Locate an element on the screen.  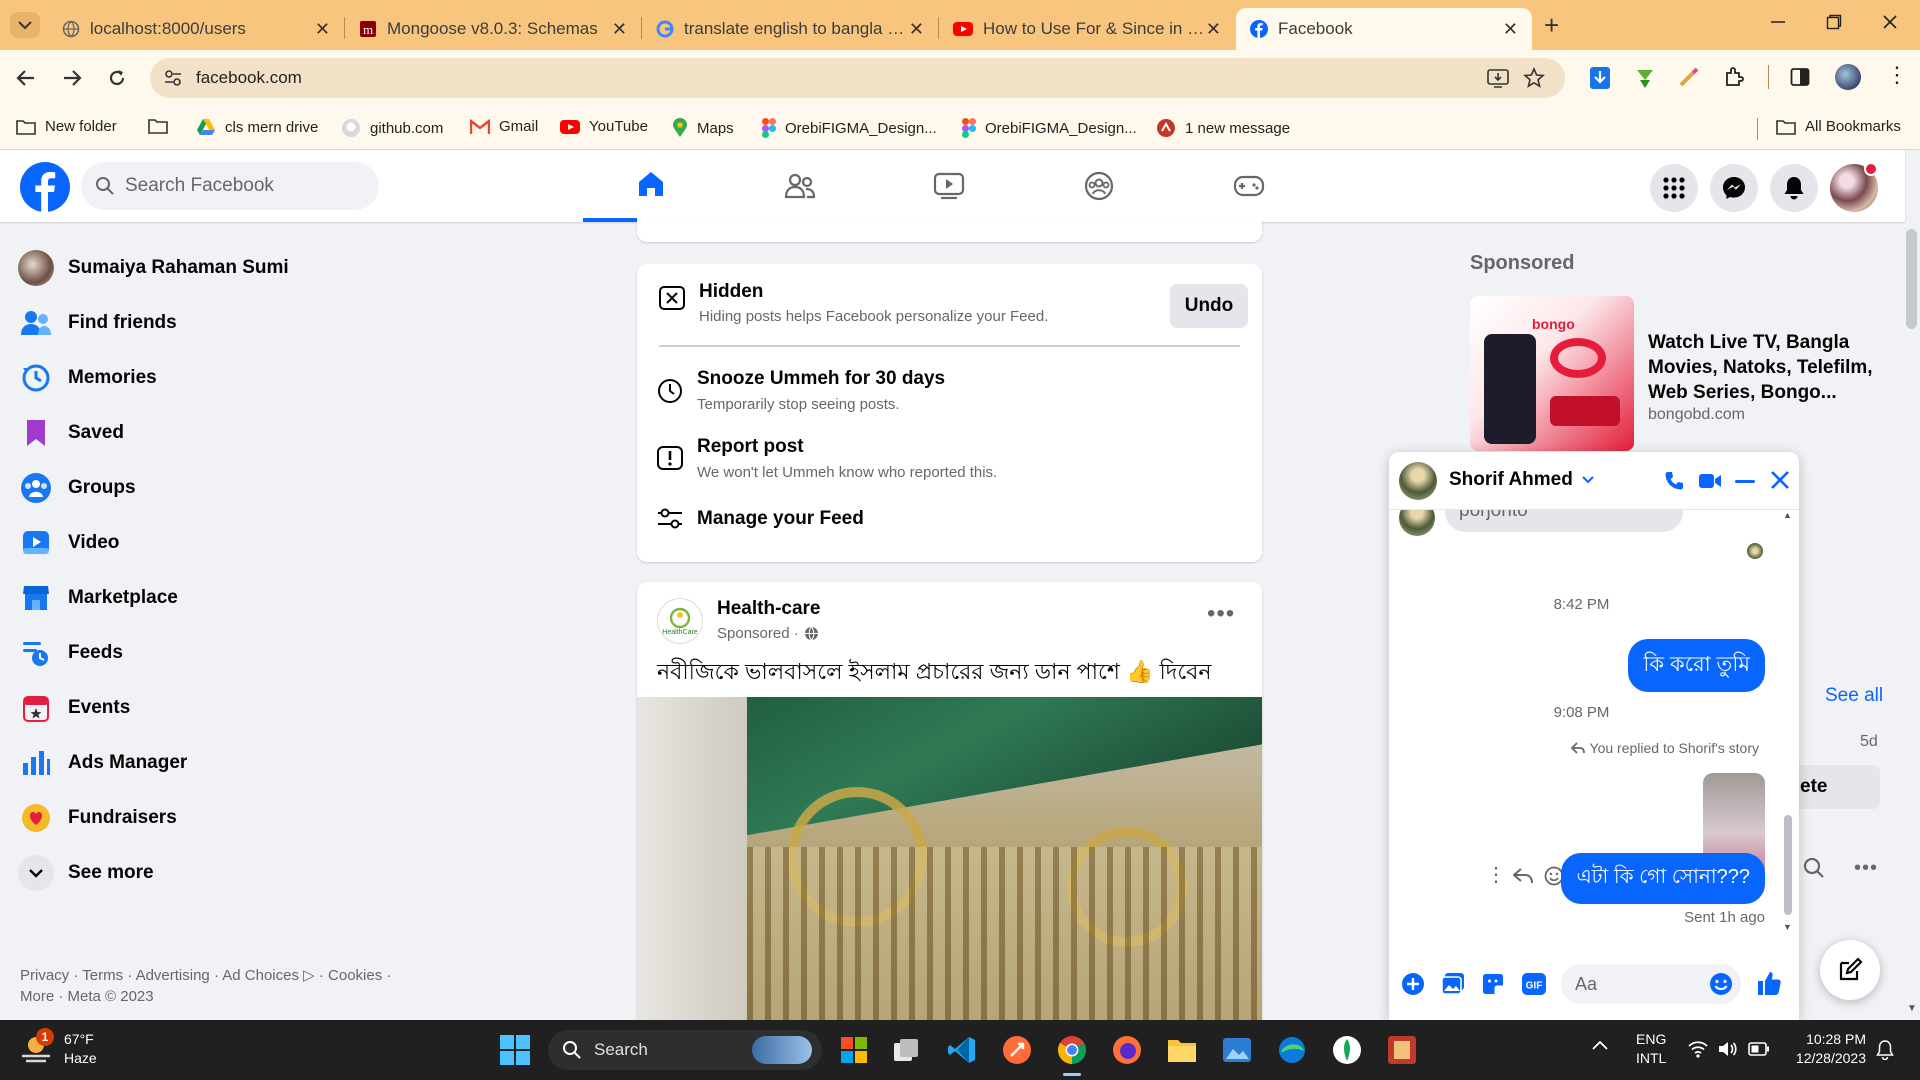
undo-button: Undo is located at coordinates (1209, 306).